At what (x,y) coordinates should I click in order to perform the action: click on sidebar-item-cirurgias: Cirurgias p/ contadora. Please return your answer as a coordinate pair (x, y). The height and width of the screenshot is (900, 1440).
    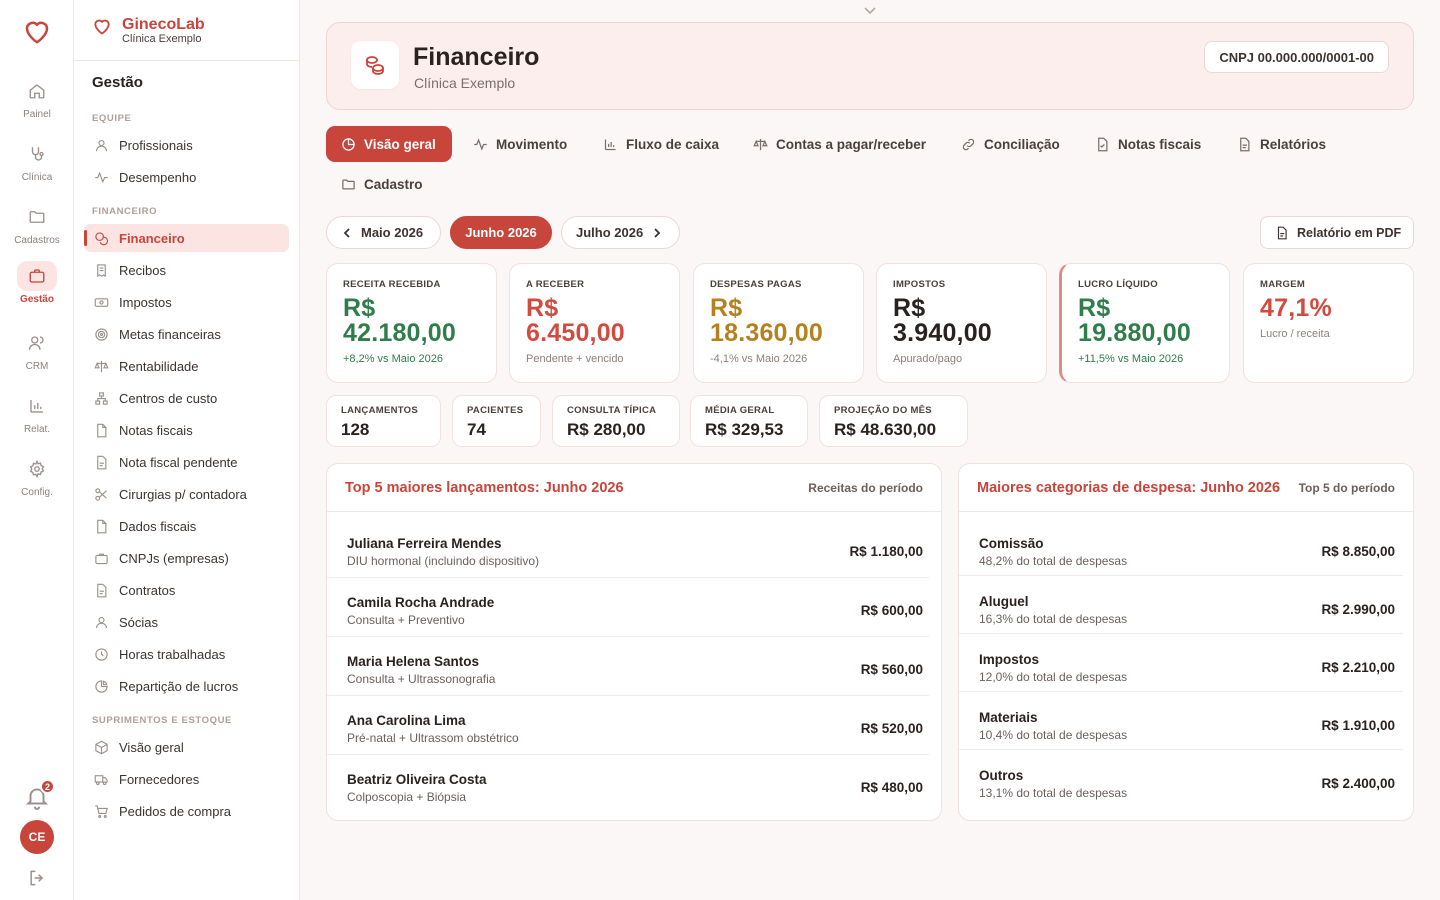
    Looking at the image, I should click on (186, 494).